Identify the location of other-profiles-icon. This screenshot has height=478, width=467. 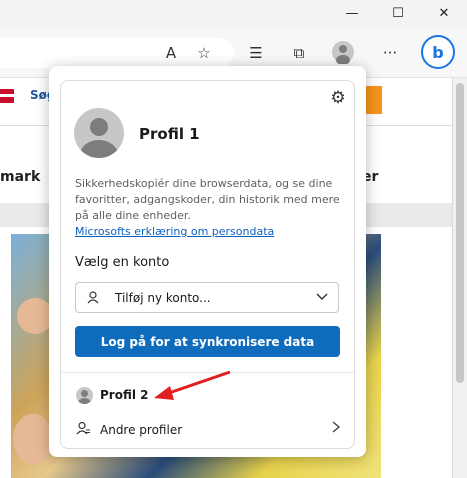
(83, 430).